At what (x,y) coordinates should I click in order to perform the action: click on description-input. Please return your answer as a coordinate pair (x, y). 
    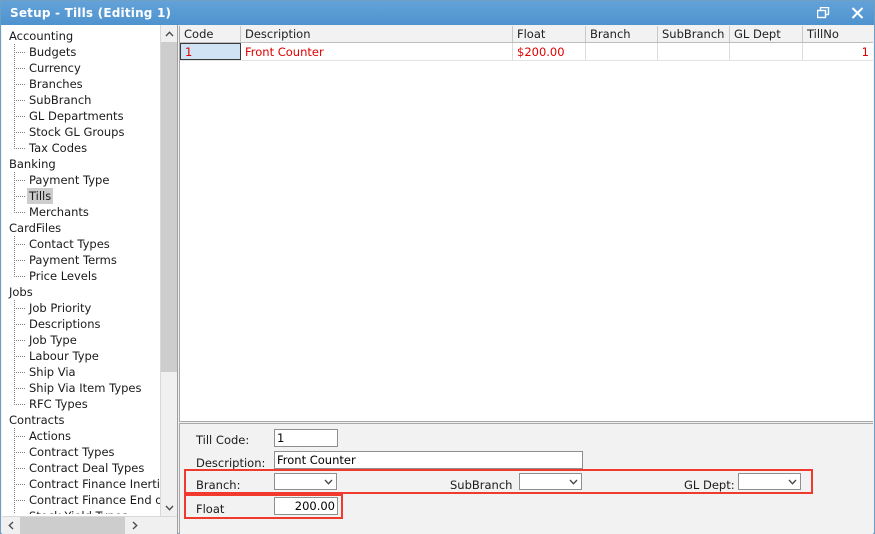
    Looking at the image, I should click on (428, 460).